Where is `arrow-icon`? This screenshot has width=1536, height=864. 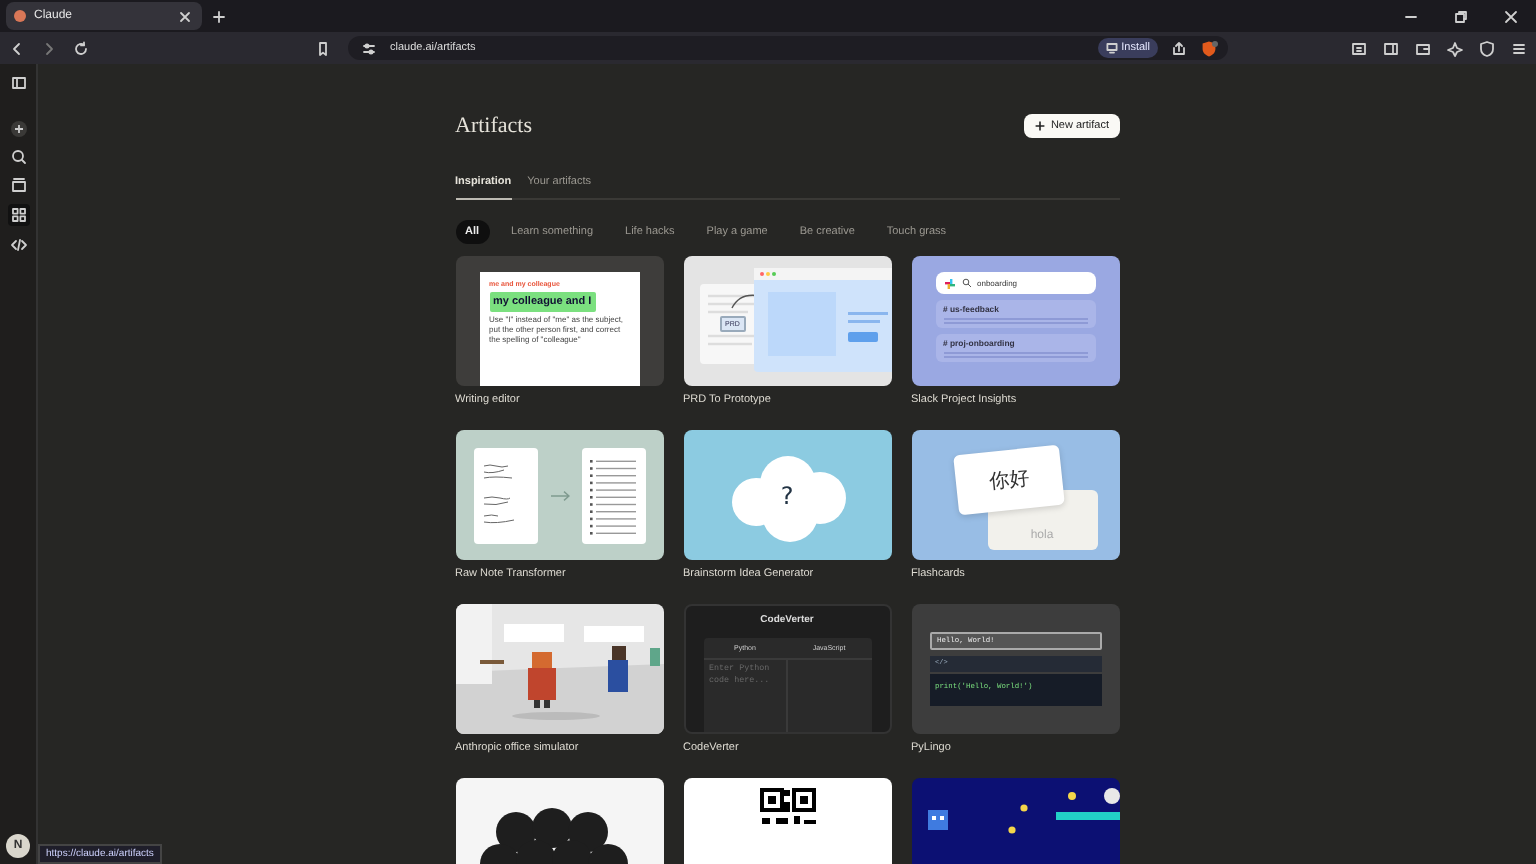
arrow-icon is located at coordinates (559, 495).